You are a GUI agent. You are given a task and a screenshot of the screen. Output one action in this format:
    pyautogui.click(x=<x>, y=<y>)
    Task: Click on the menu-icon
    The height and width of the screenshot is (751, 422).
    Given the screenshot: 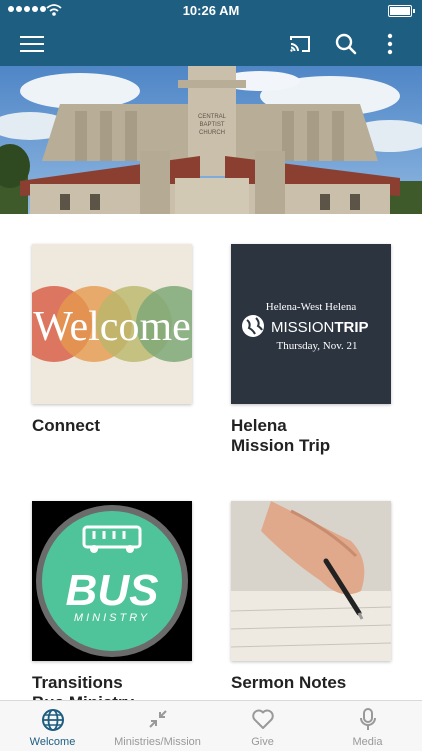 What is the action you would take?
    pyautogui.click(x=32, y=44)
    